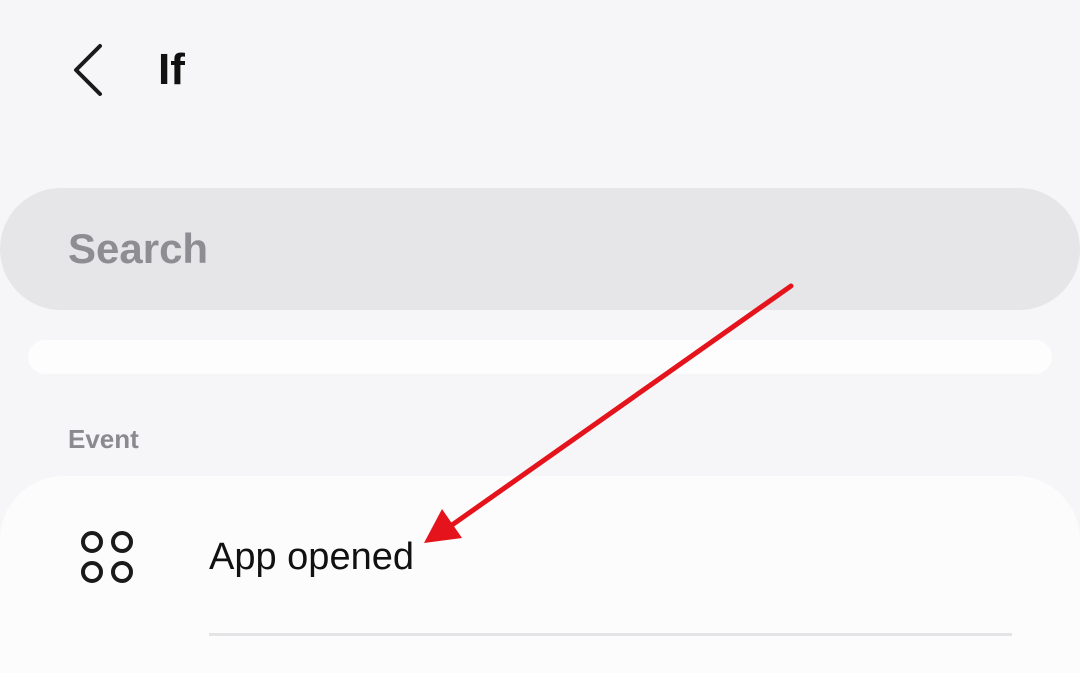  I want to click on section-header-event: Event, so click(103, 439).